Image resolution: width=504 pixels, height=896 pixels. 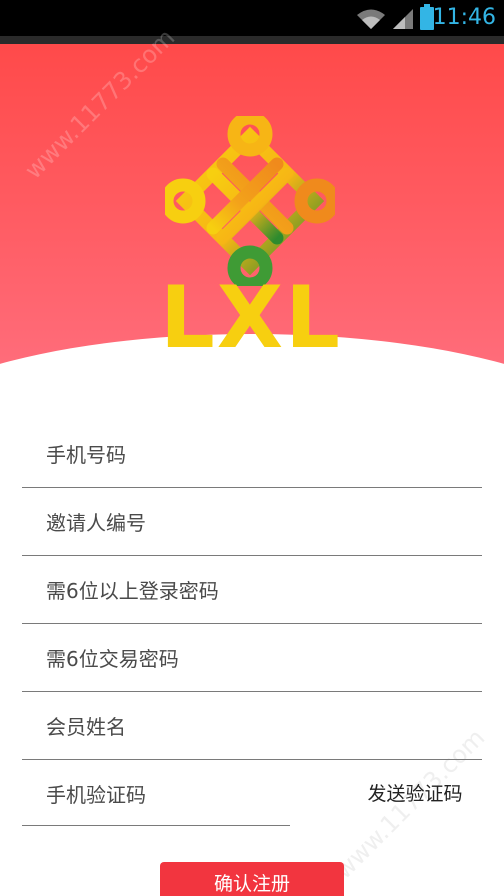 I want to click on login-password-field, so click(x=252, y=590).